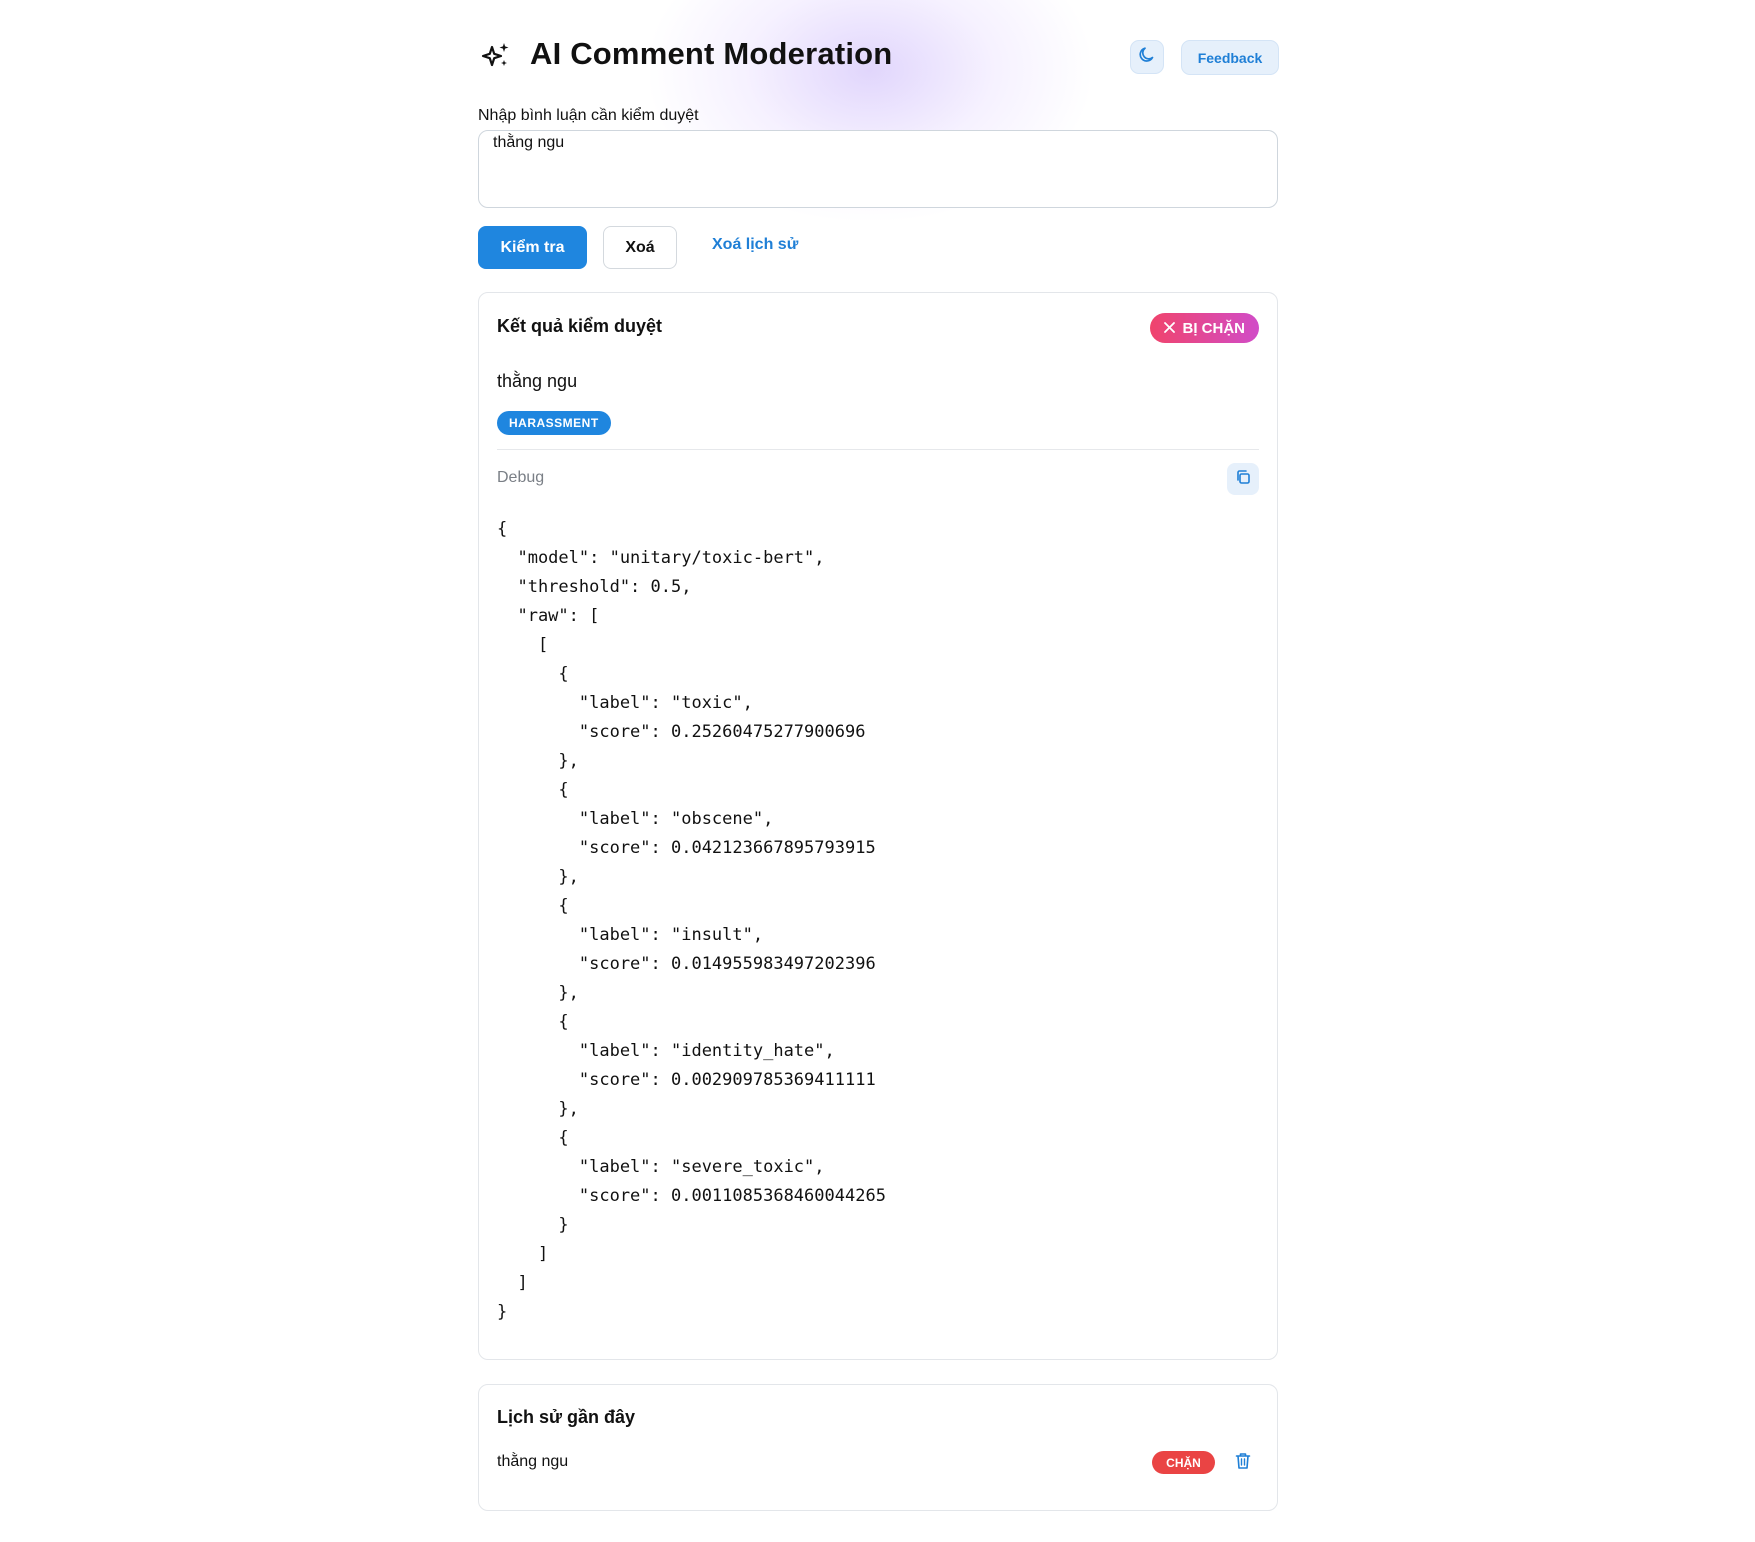 This screenshot has height=1542, width=1755. I want to click on comment-input-label: Nhập bình luận cần kiểm duyệt, so click(588, 115).